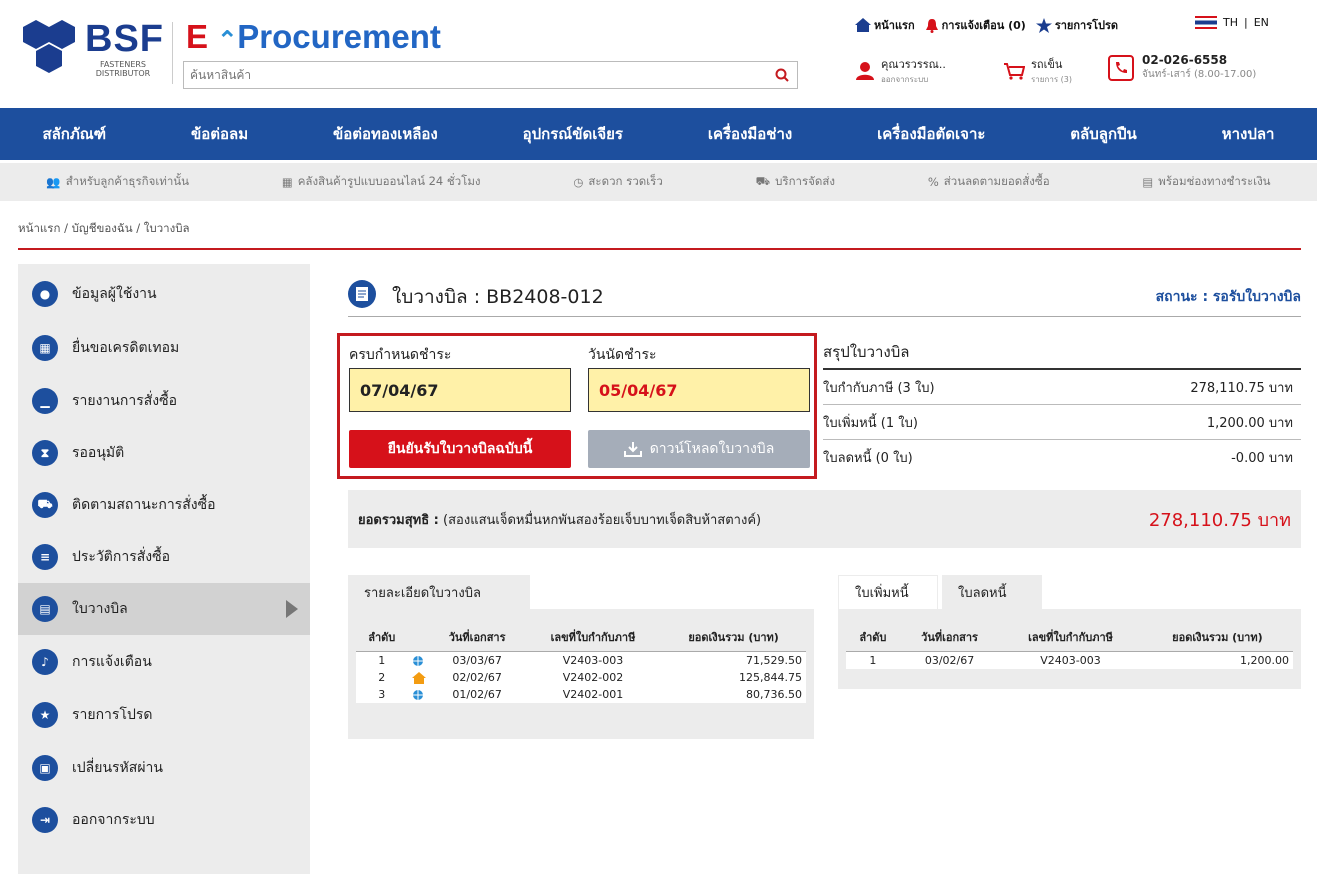 The height and width of the screenshot is (885, 1317). What do you see at coordinates (1103, 134) in the screenshot?
I see `nav-bearings: ตลับลูกปืน` at bounding box center [1103, 134].